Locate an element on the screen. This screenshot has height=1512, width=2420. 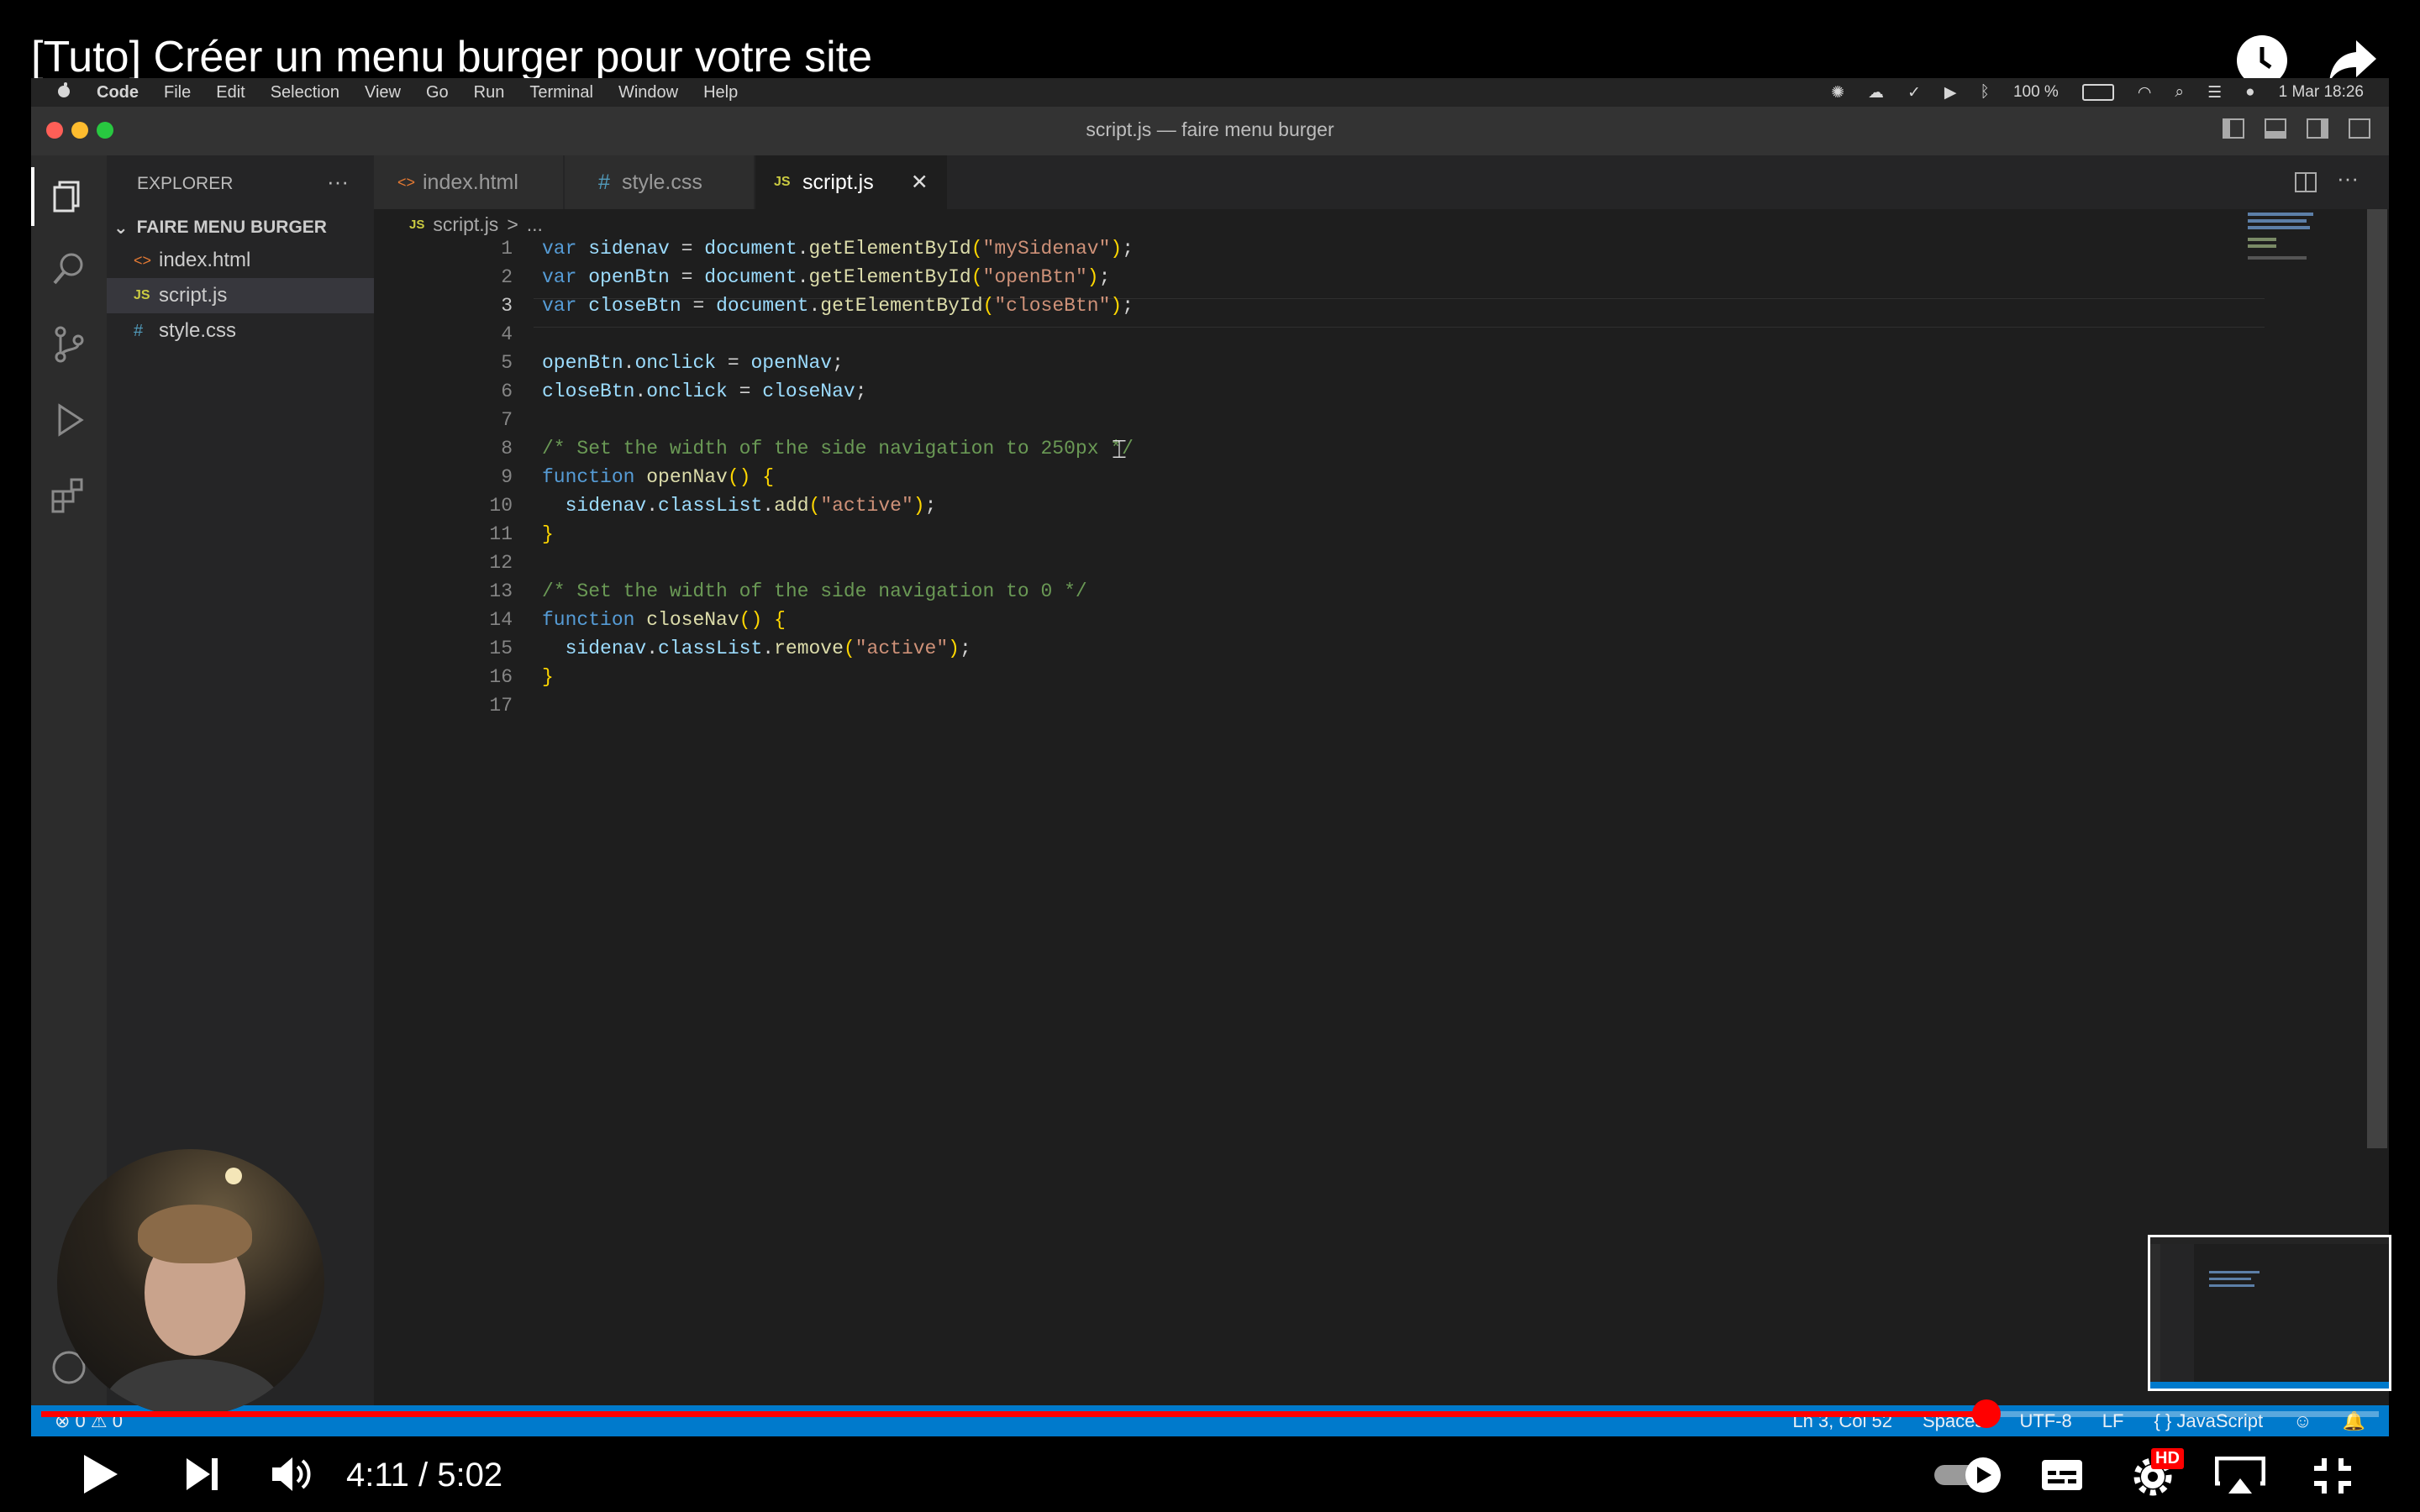
file-item-script-js: JS script.js is located at coordinates (240, 295).